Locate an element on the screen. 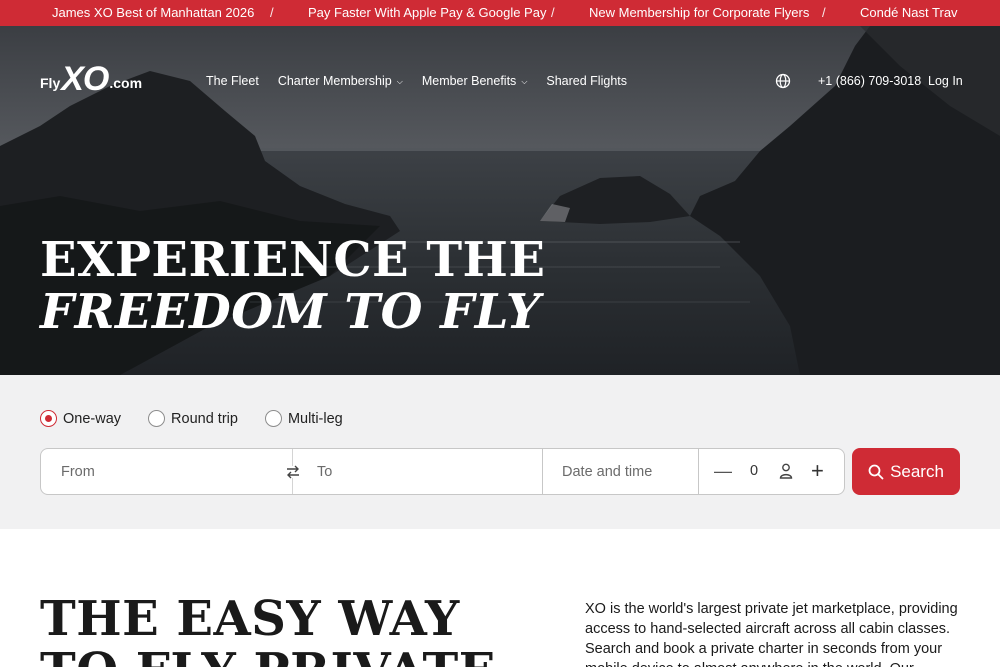 The image size is (1000, 667). trip-type-round-trip: Round trip is located at coordinates (193, 418).